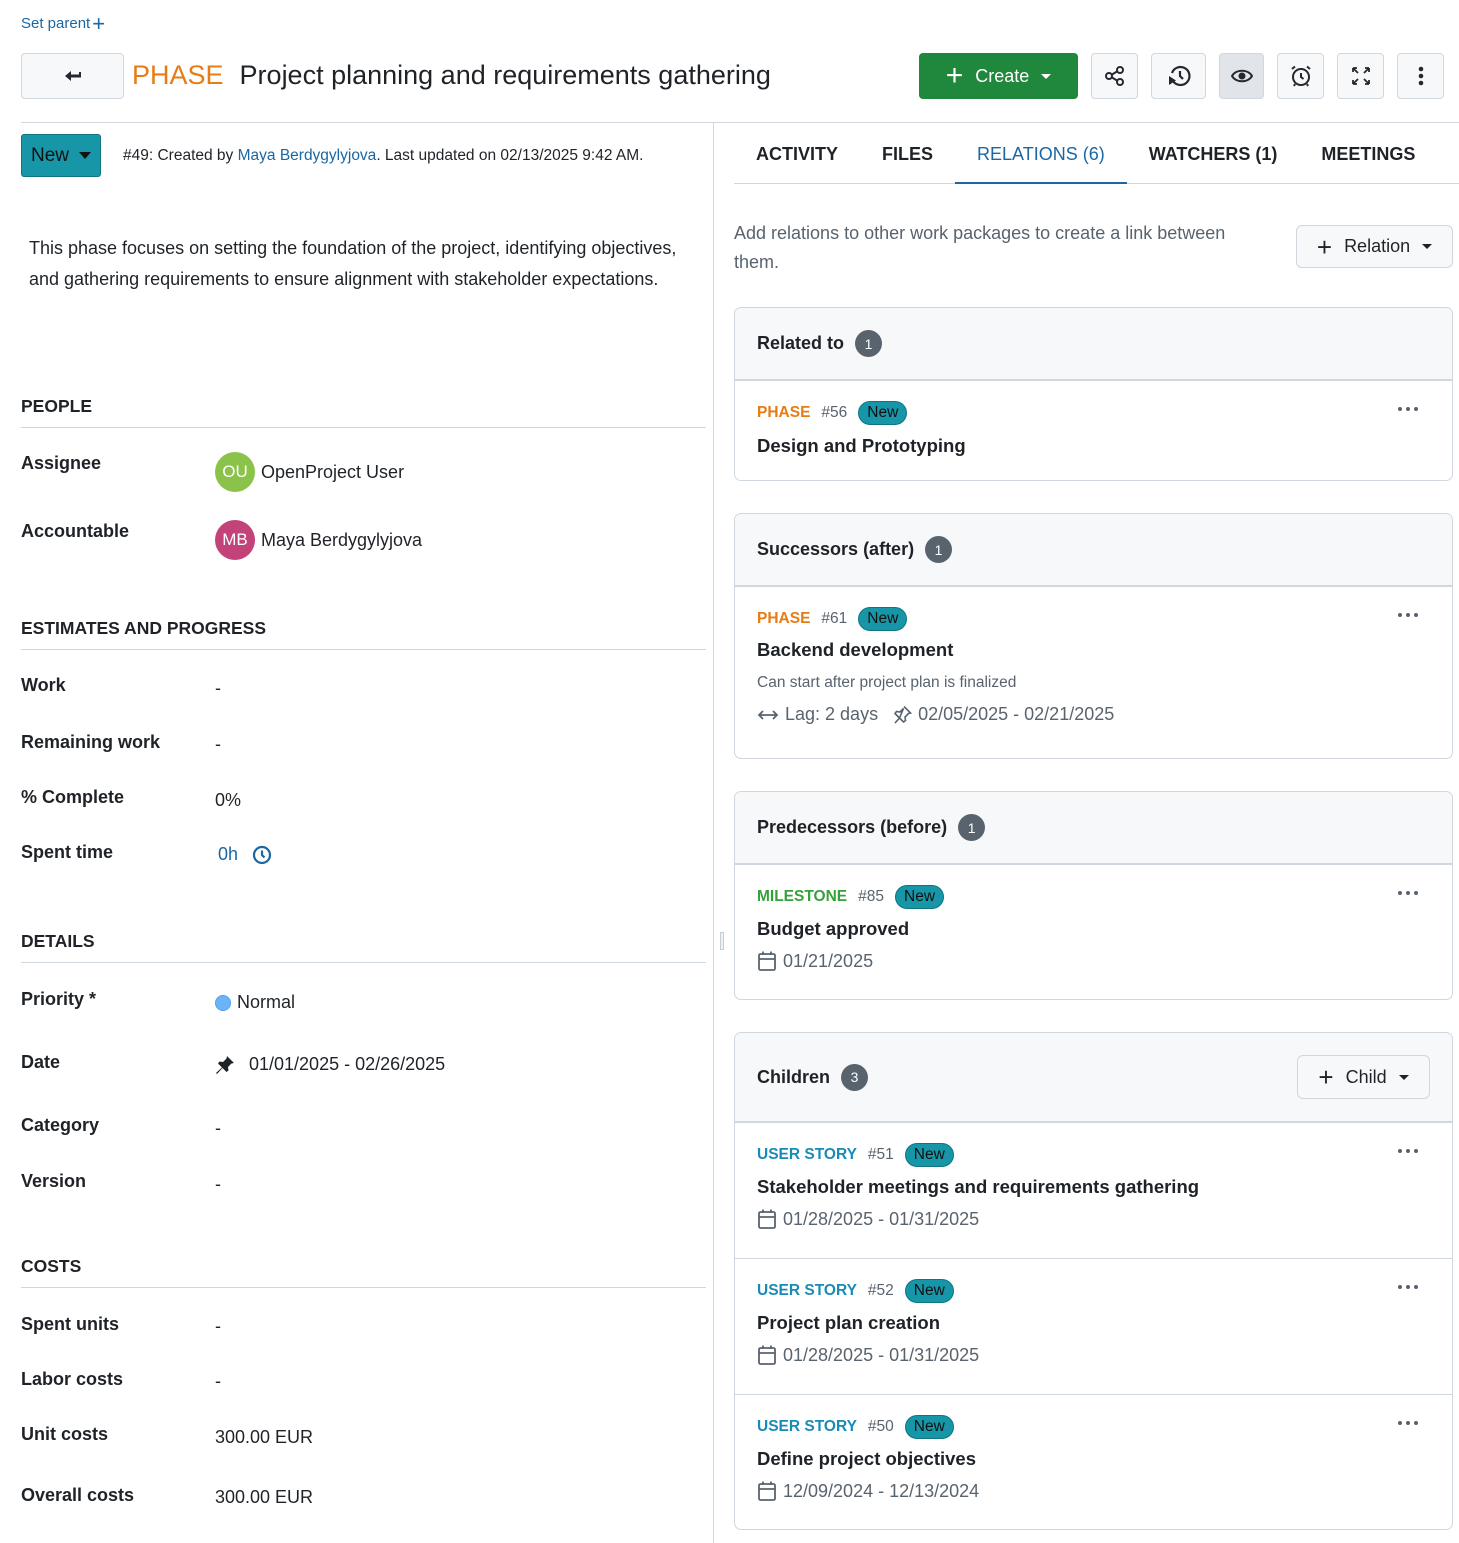 This screenshot has height=1543, width=1459. What do you see at coordinates (1363, 1077) in the screenshot?
I see `add-child-button: + Child` at bounding box center [1363, 1077].